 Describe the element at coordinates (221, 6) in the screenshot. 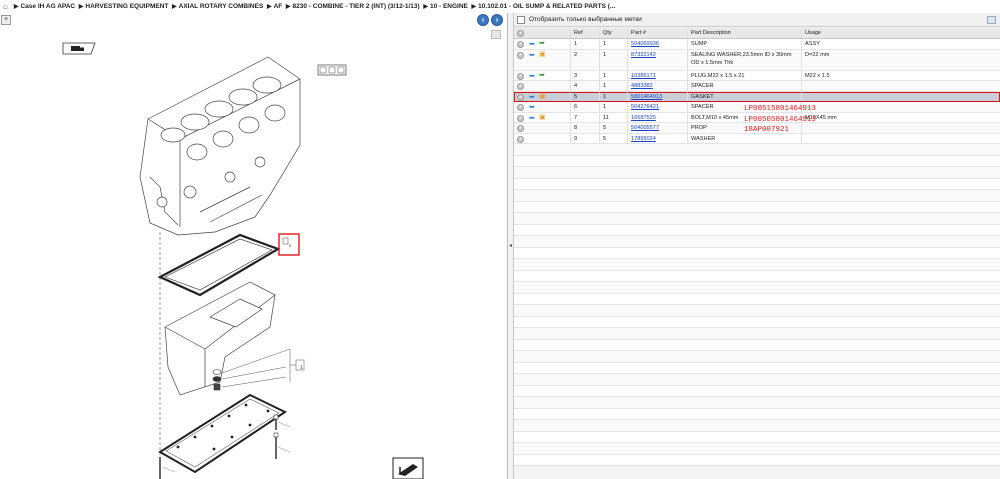

I see `breadcrumb-item: AXIAL ROTARY COMBINES` at that location.